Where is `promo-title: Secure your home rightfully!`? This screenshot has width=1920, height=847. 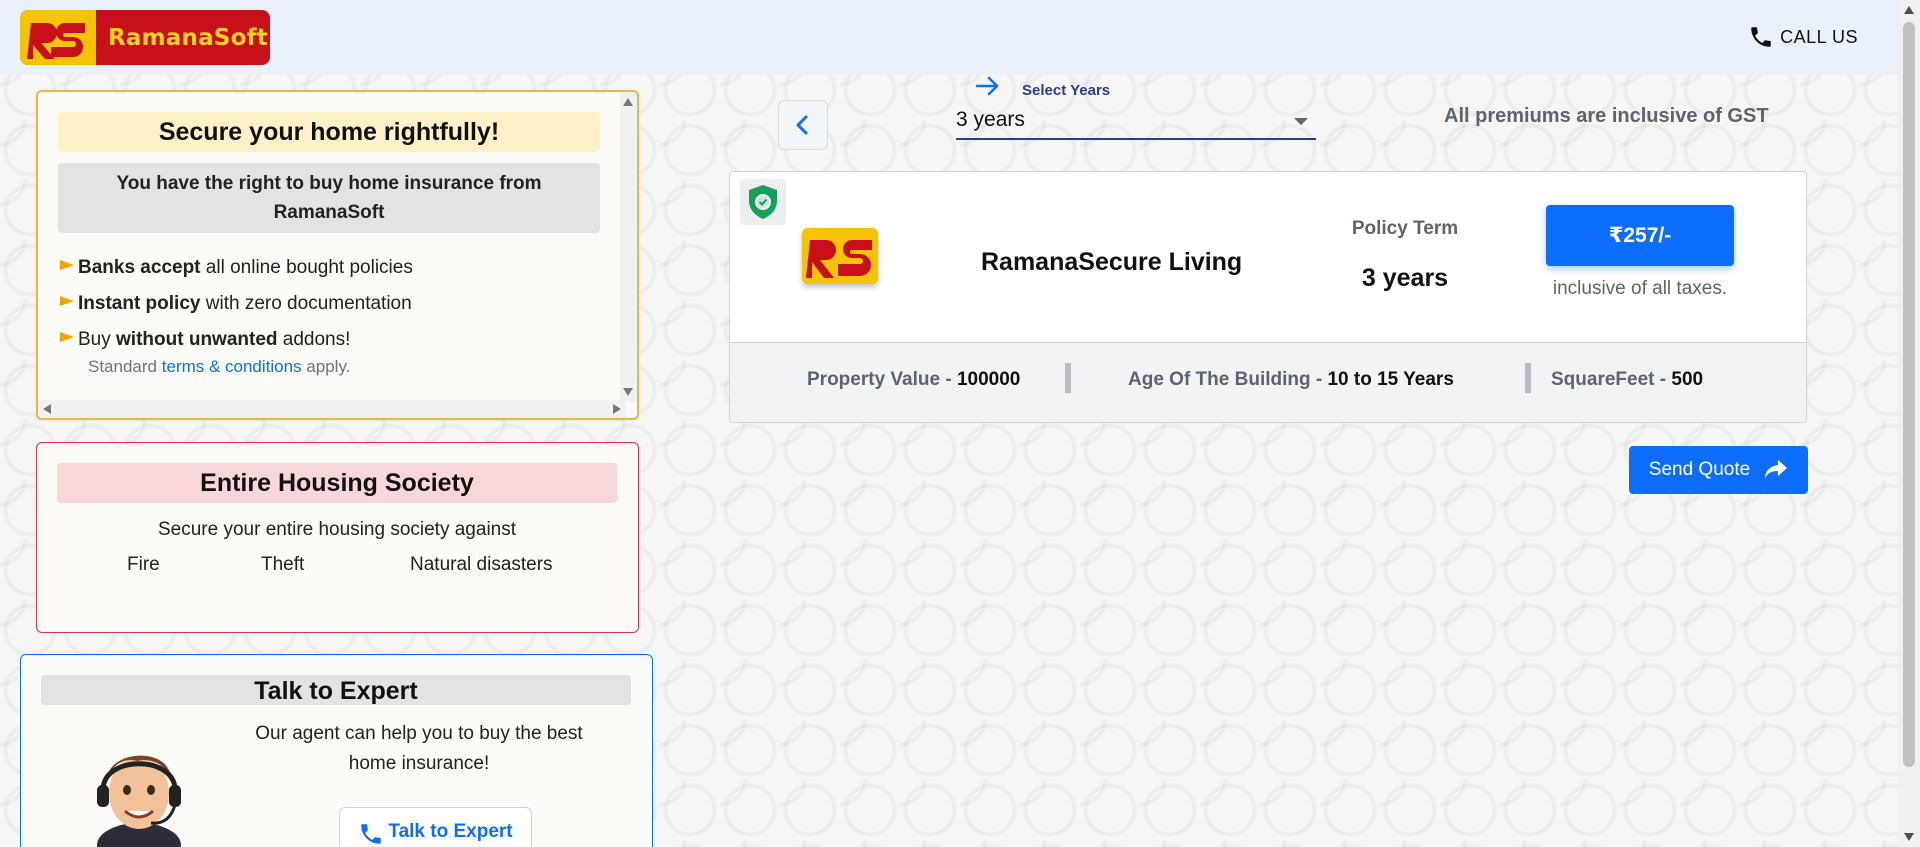
promo-title: Secure your home rightfully! is located at coordinates (329, 132).